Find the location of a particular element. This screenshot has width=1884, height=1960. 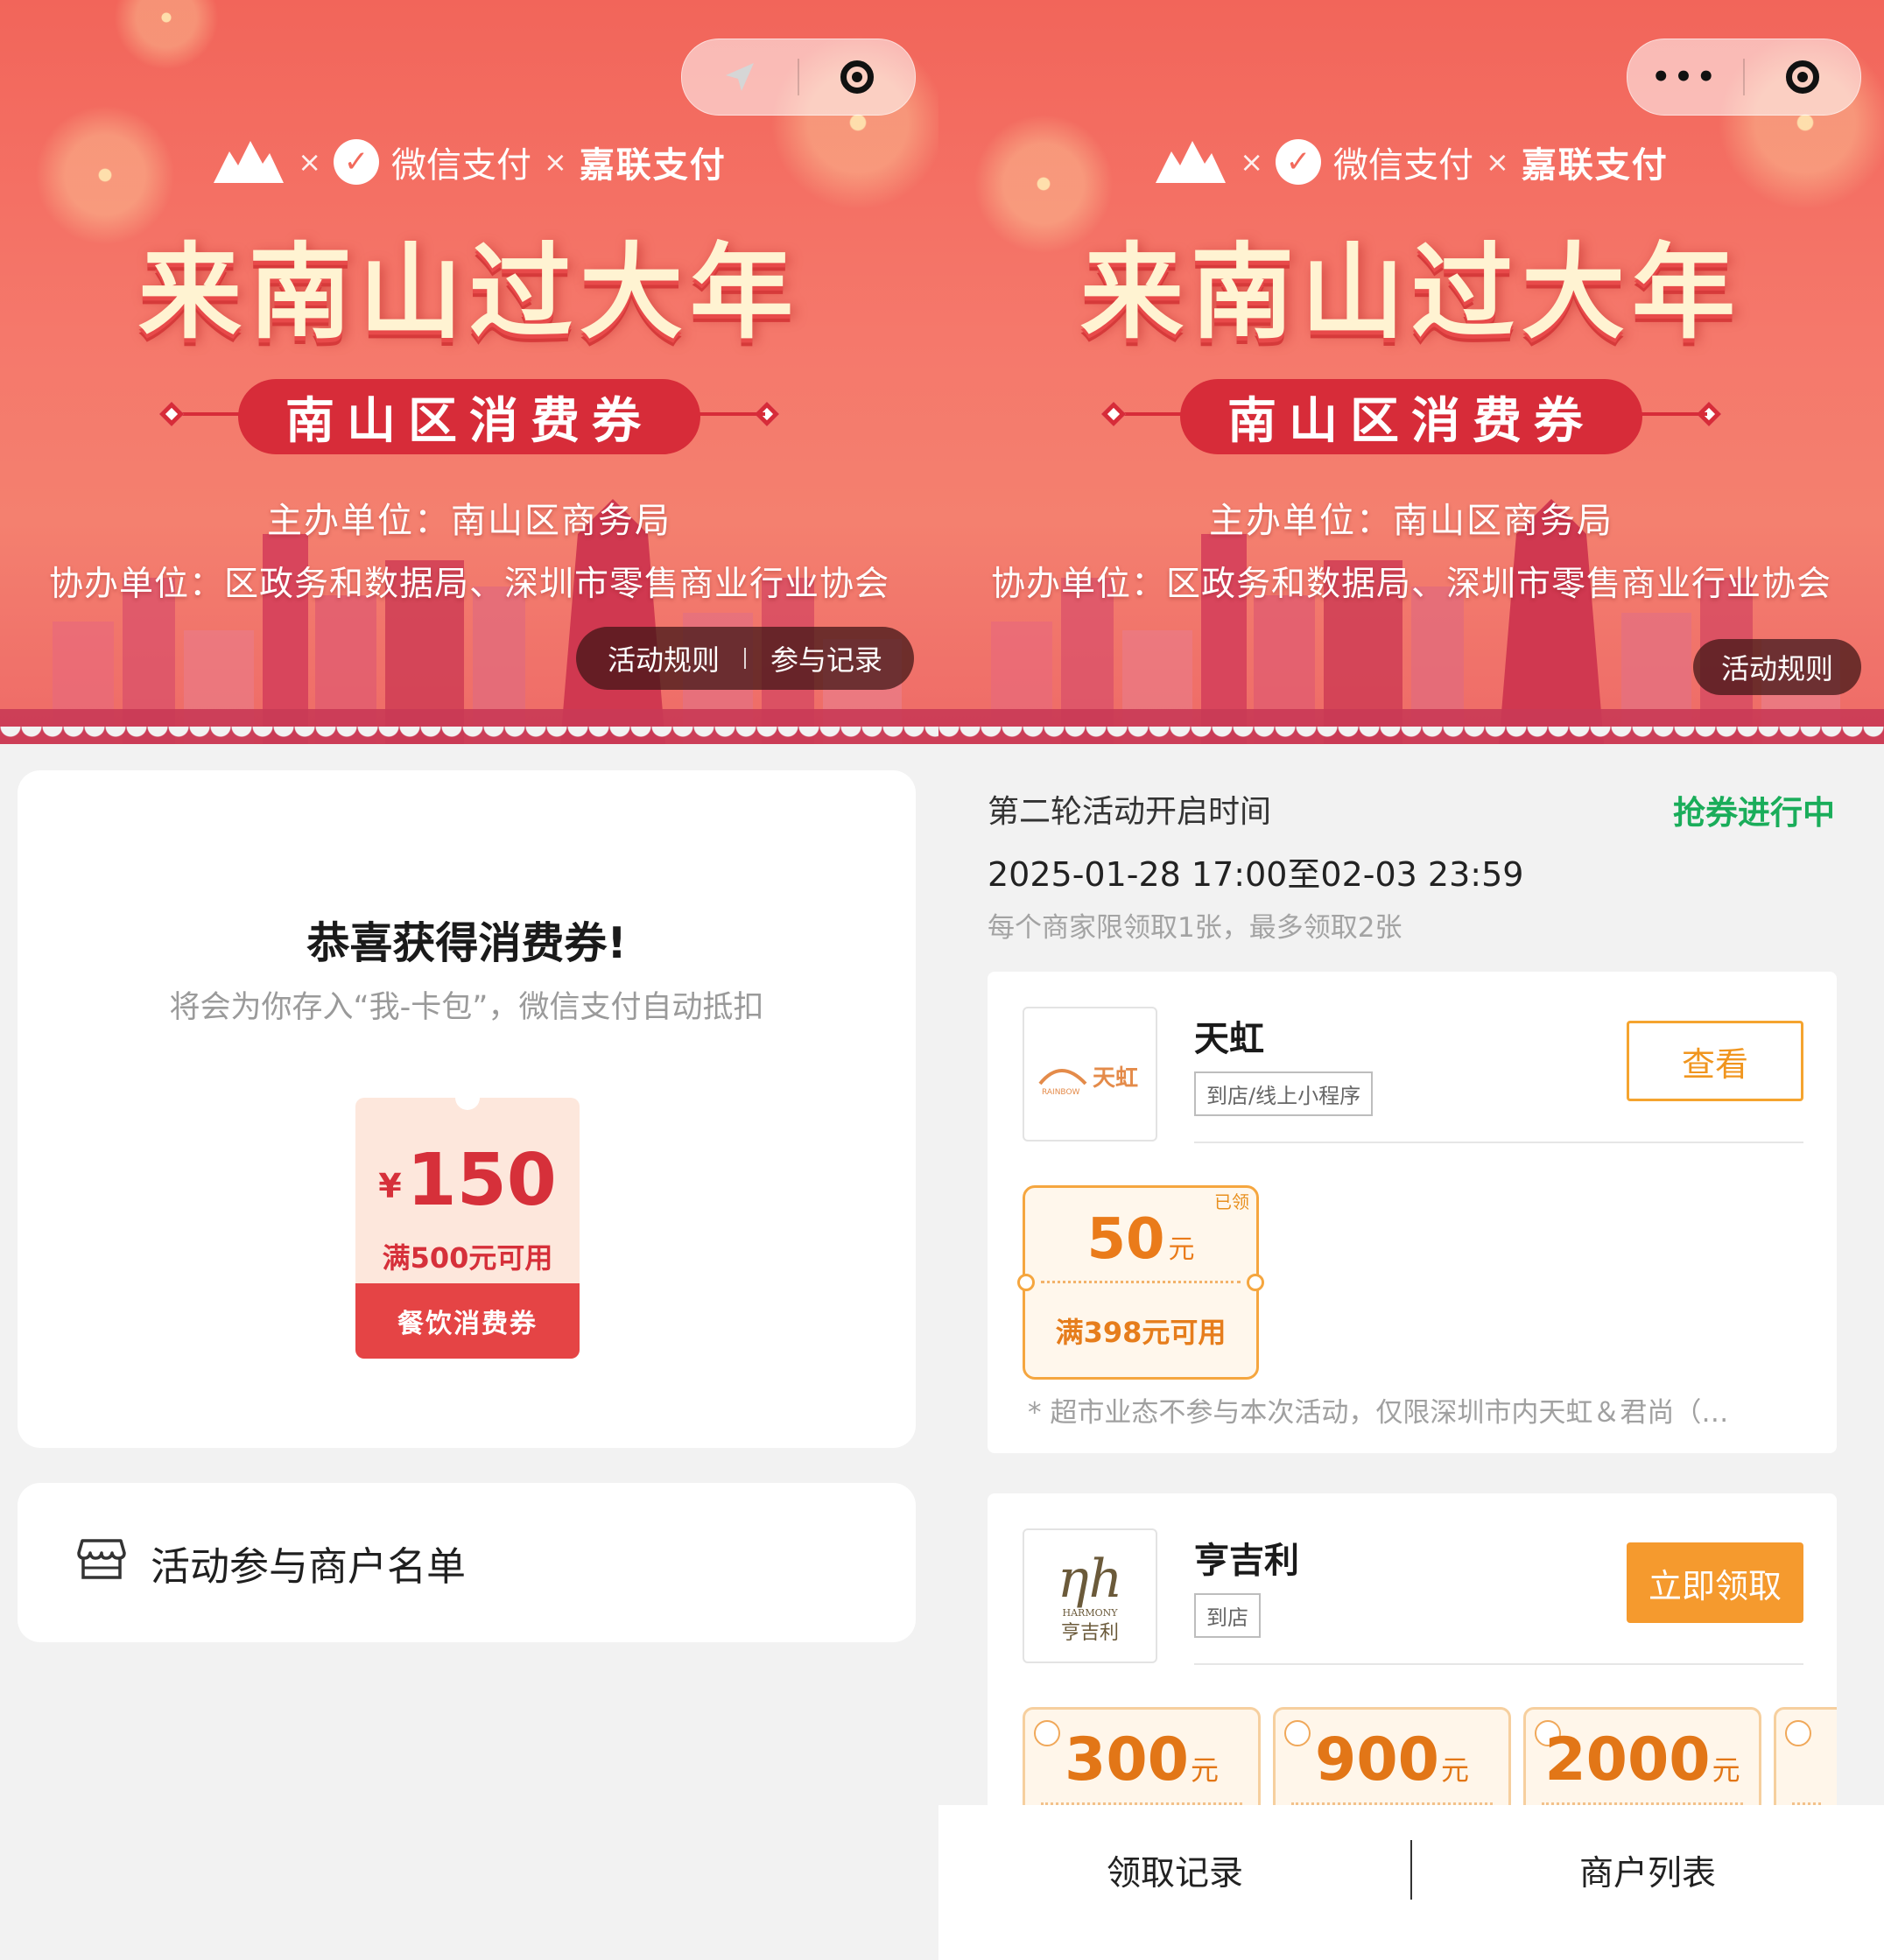

rainbow-logo-icon: RAINBOW 天虹 is located at coordinates (1088, 1081).